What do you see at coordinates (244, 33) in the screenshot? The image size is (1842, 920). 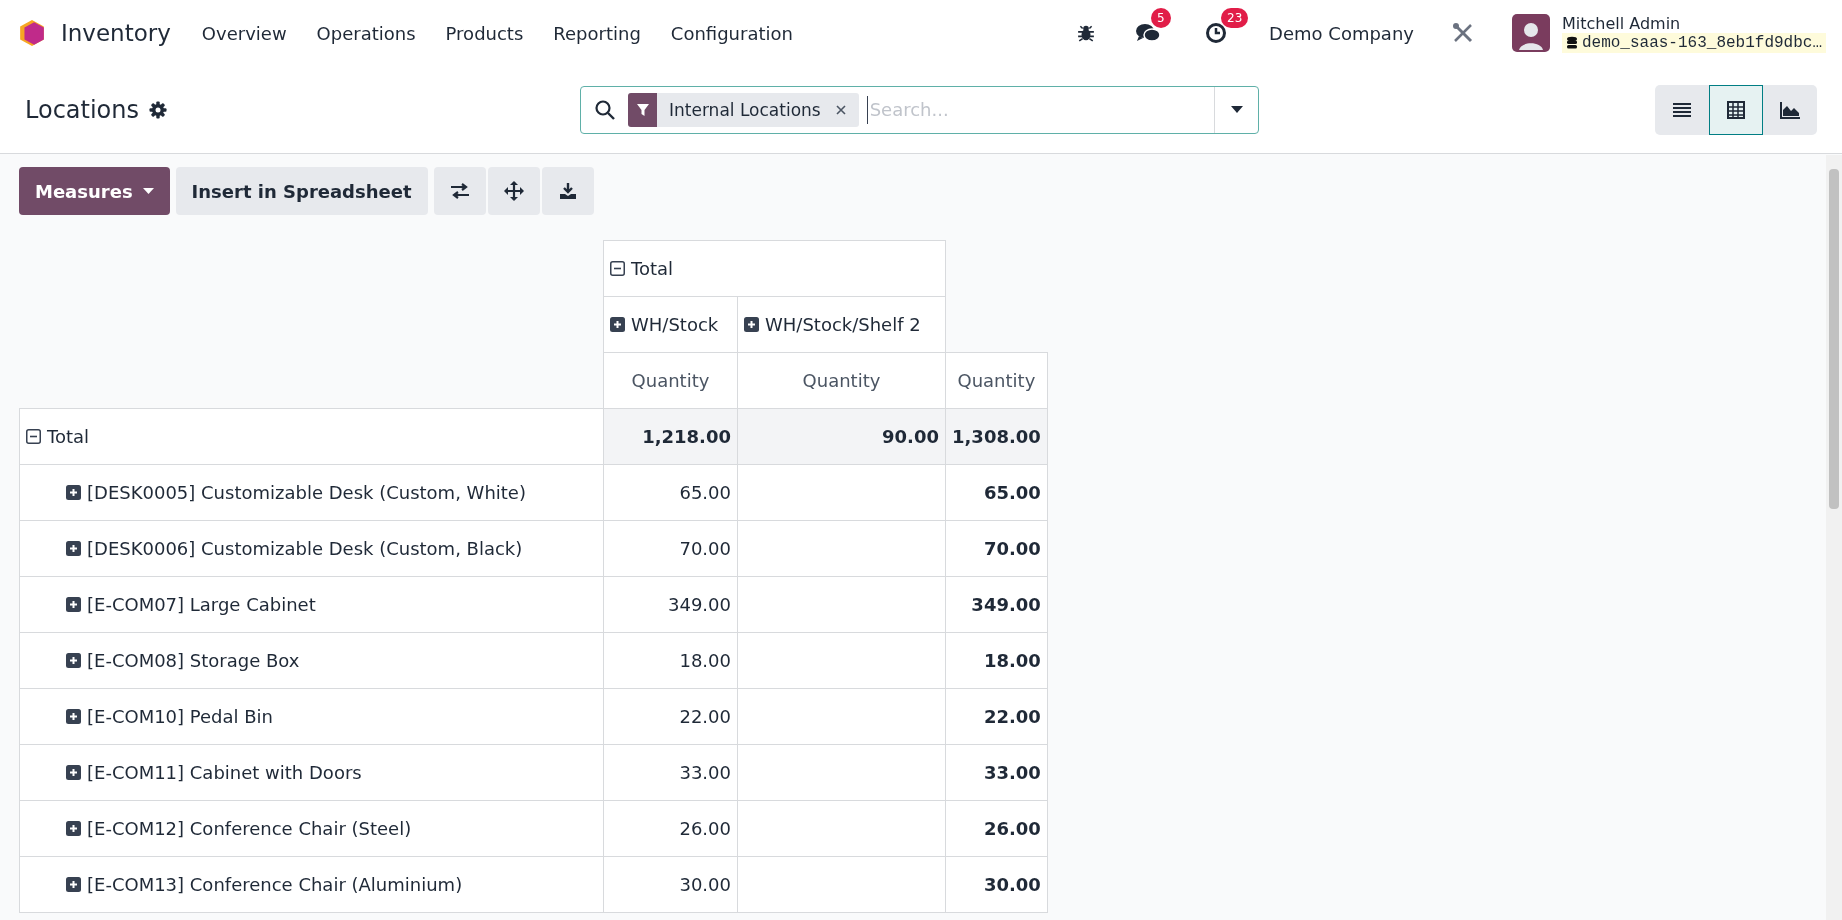 I see `menu-item: Overview` at bounding box center [244, 33].